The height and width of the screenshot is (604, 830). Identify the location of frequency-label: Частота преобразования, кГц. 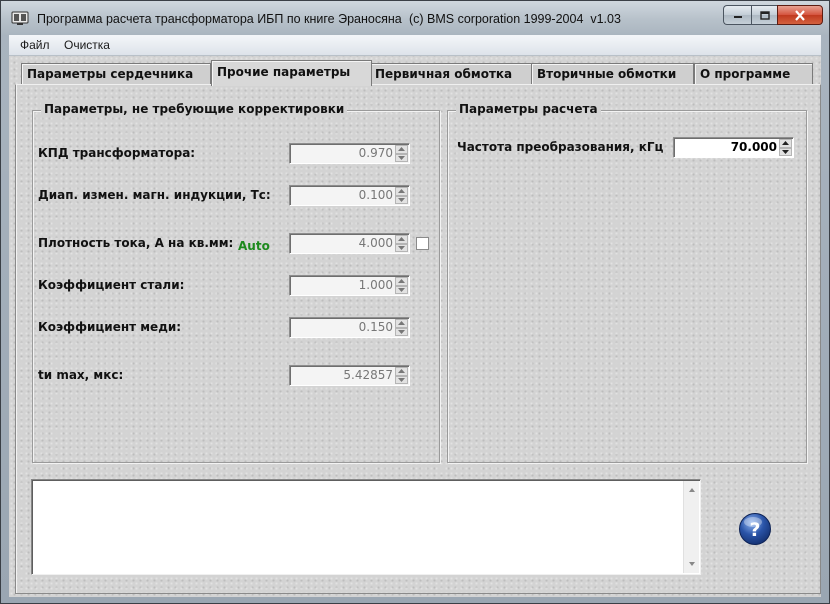
(560, 147).